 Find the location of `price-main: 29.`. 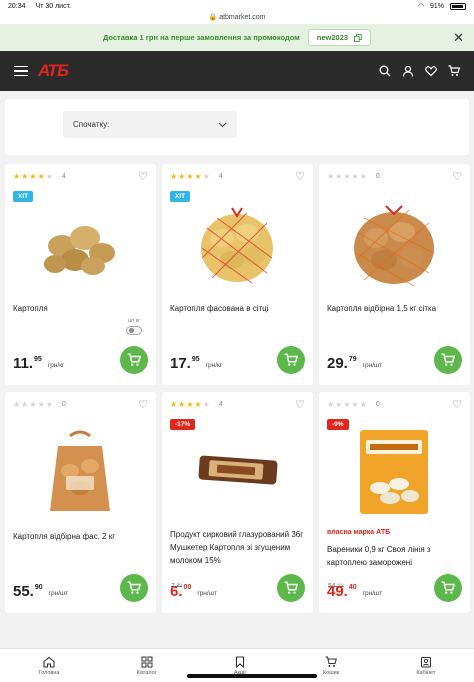

price-main: 29. is located at coordinates (337, 363).